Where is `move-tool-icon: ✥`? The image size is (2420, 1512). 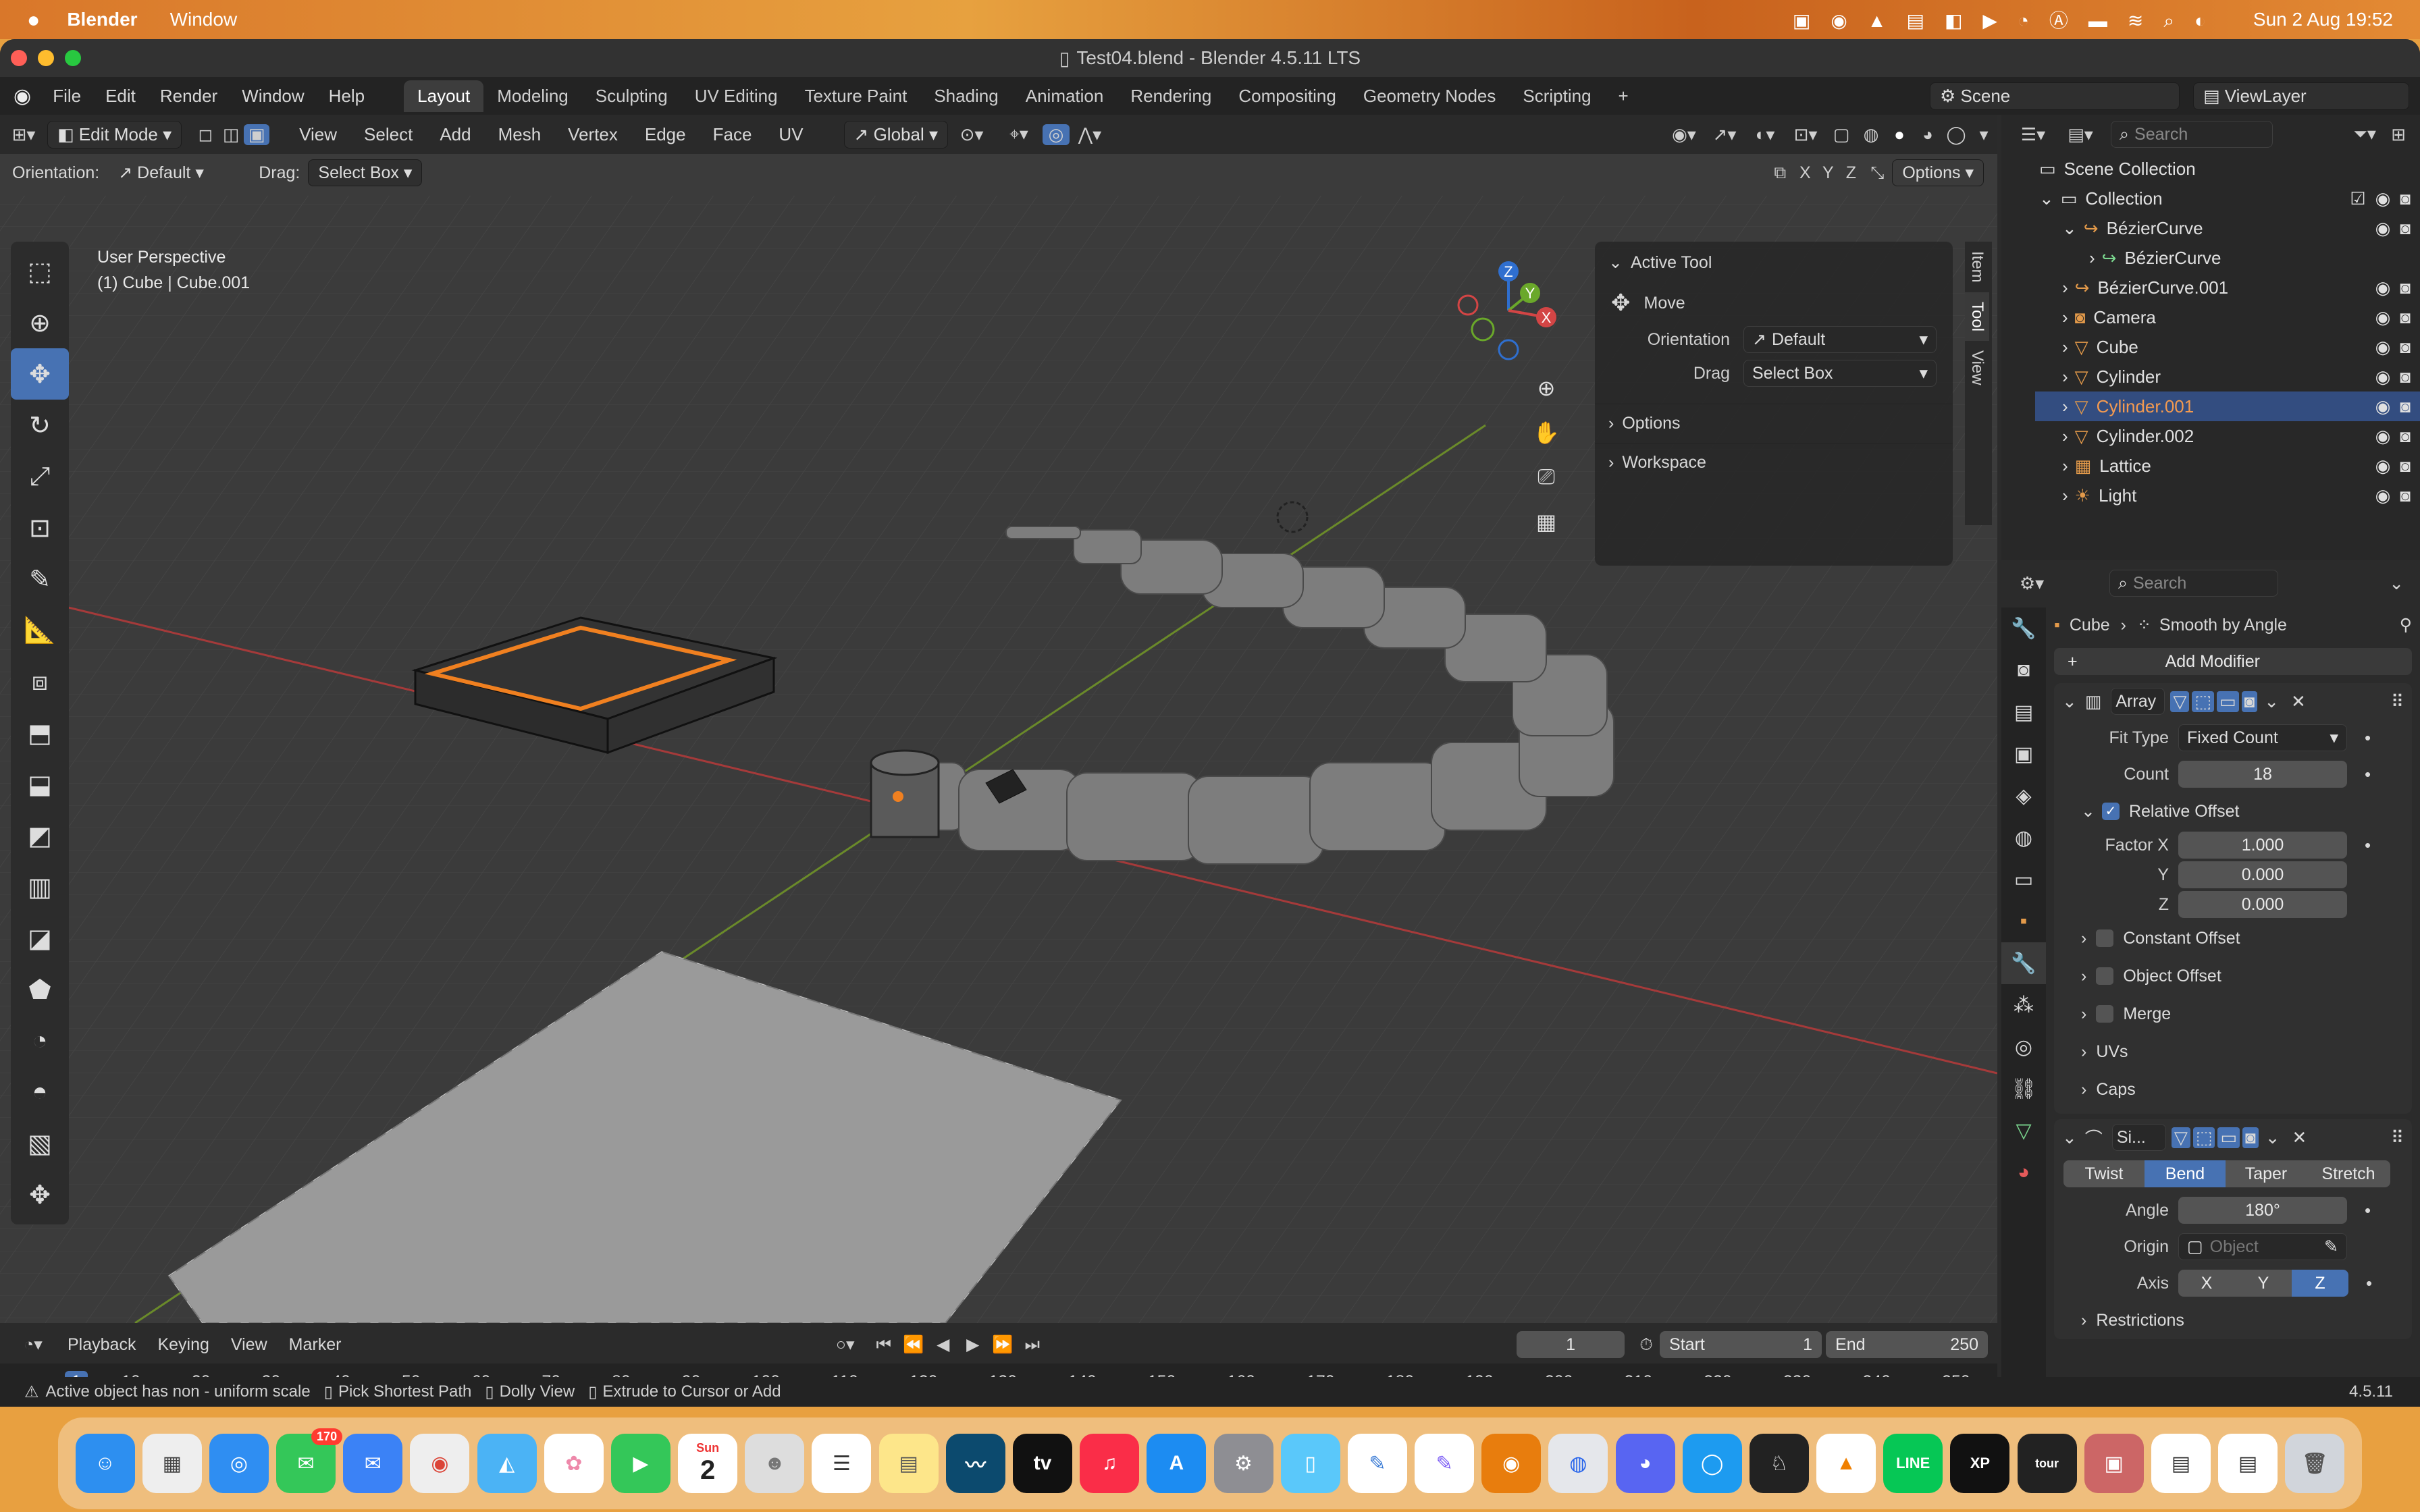
move-tool-icon: ✥ is located at coordinates (40, 374).